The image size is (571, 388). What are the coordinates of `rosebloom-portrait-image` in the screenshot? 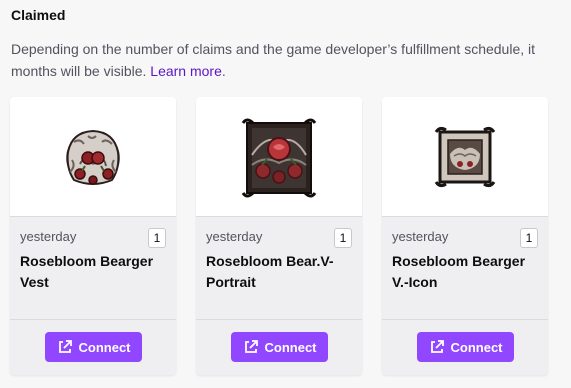 It's located at (279, 157).